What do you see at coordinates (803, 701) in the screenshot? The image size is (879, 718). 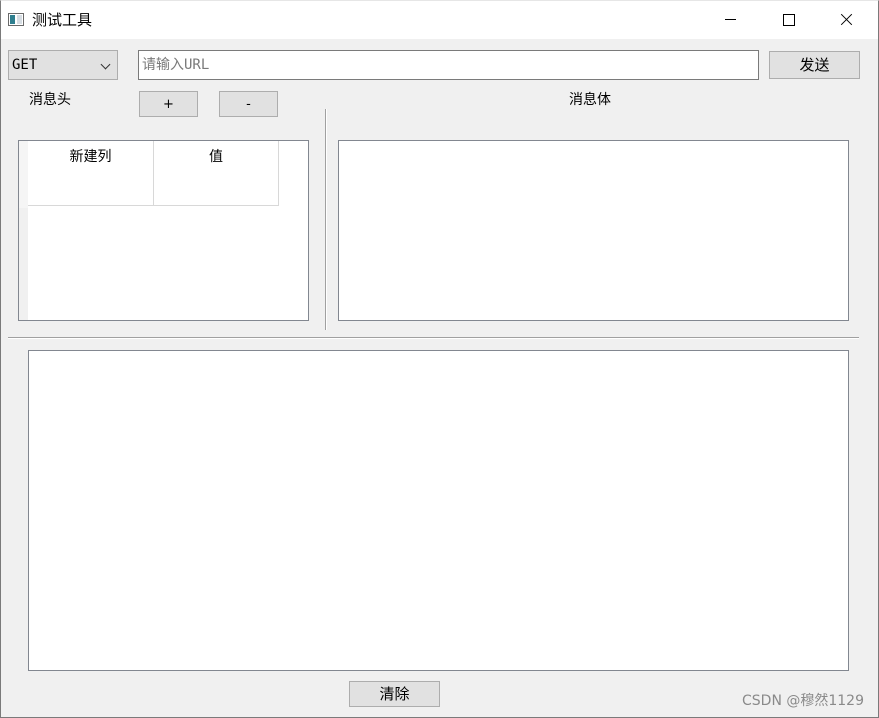 I see `watermark-text: CSDN @穆然1129` at bounding box center [803, 701].